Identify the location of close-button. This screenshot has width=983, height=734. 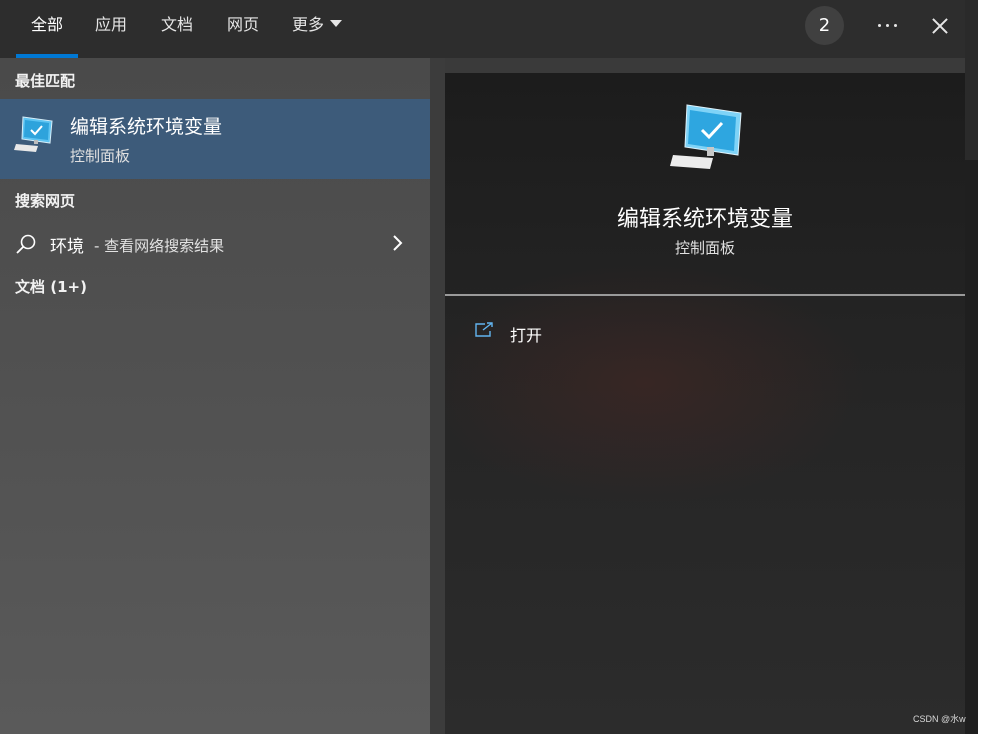
(940, 25).